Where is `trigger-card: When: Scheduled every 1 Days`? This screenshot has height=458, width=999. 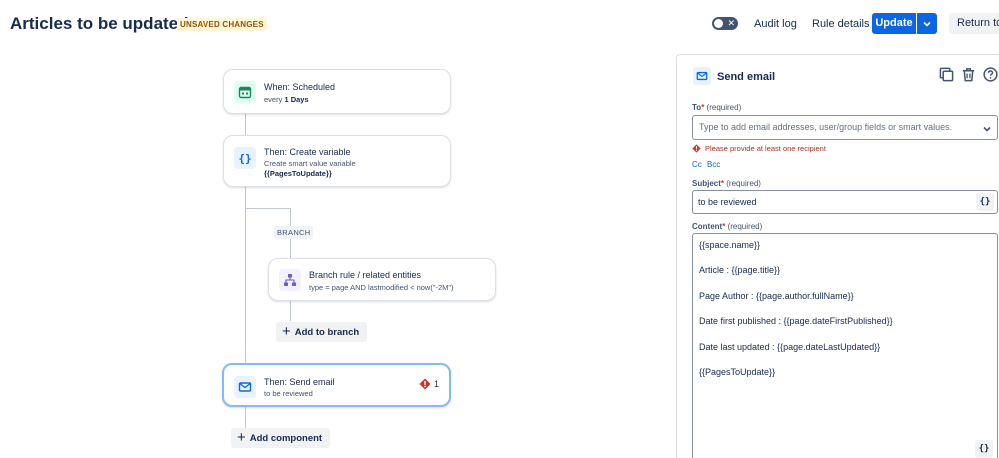 trigger-card: When: Scheduled every 1 Days is located at coordinates (337, 91).